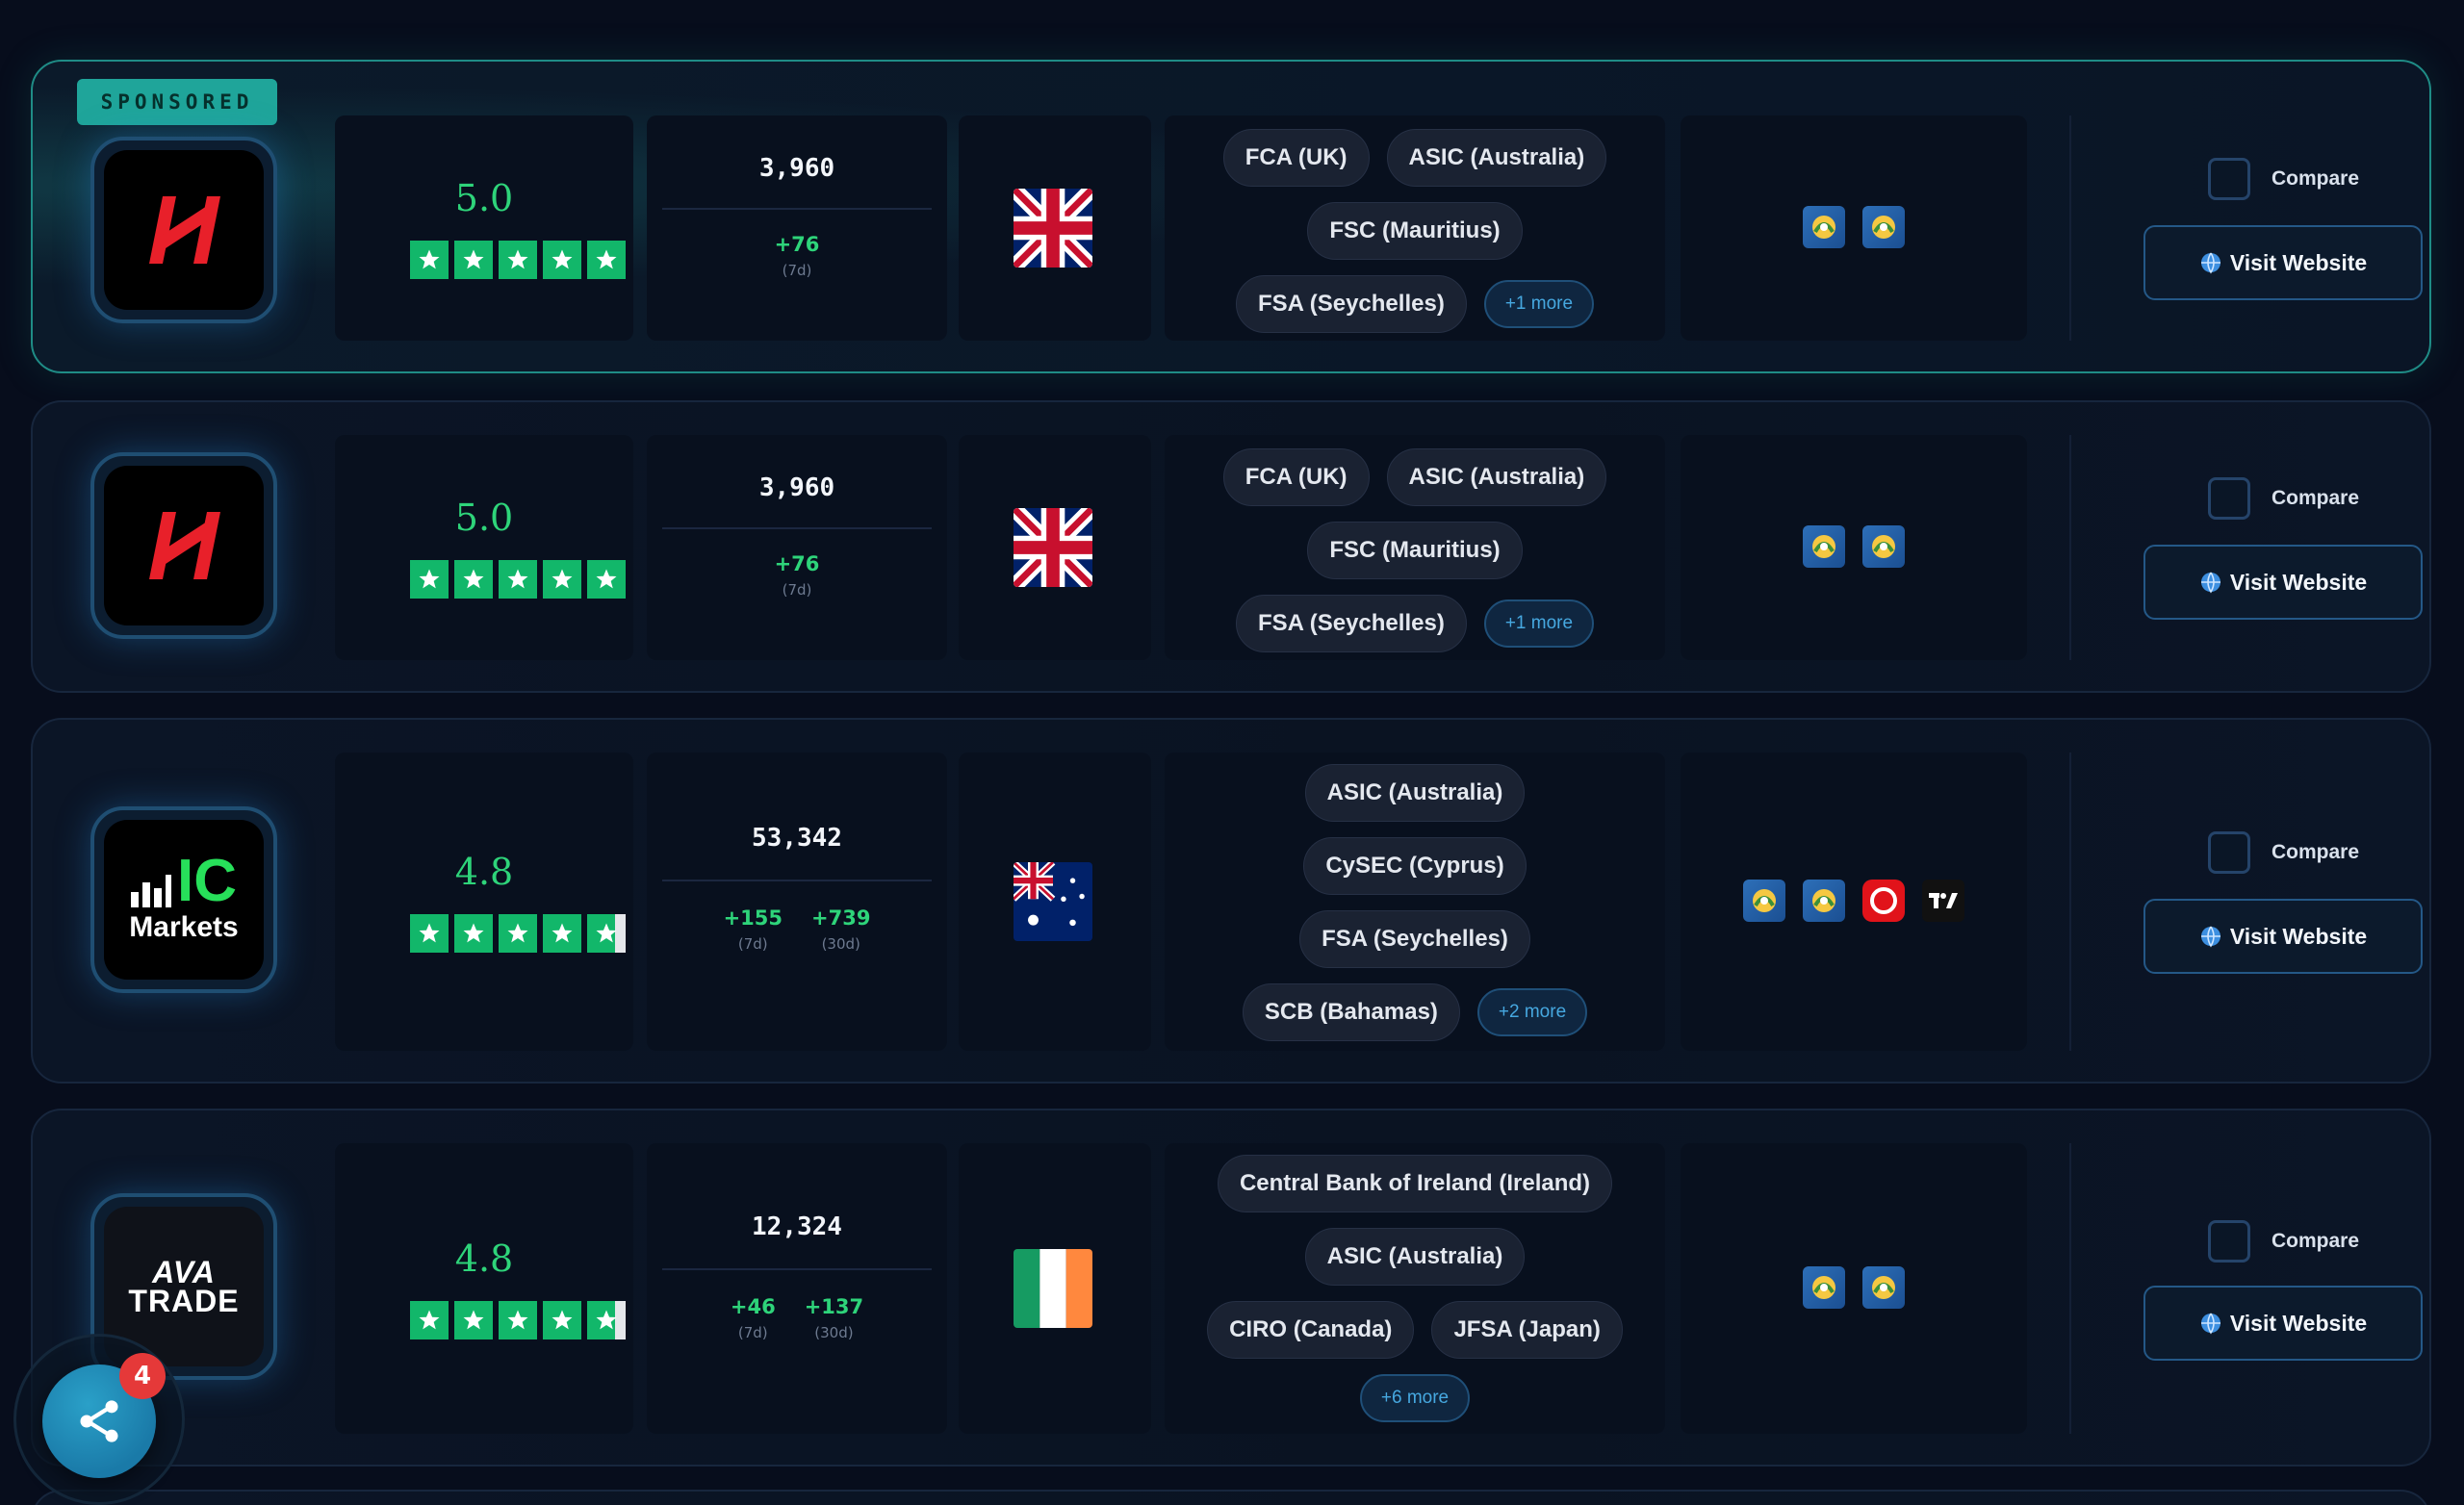 The image size is (2464, 1505). What do you see at coordinates (177, 102) in the screenshot?
I see `sponsored-badge: SPONSORED` at bounding box center [177, 102].